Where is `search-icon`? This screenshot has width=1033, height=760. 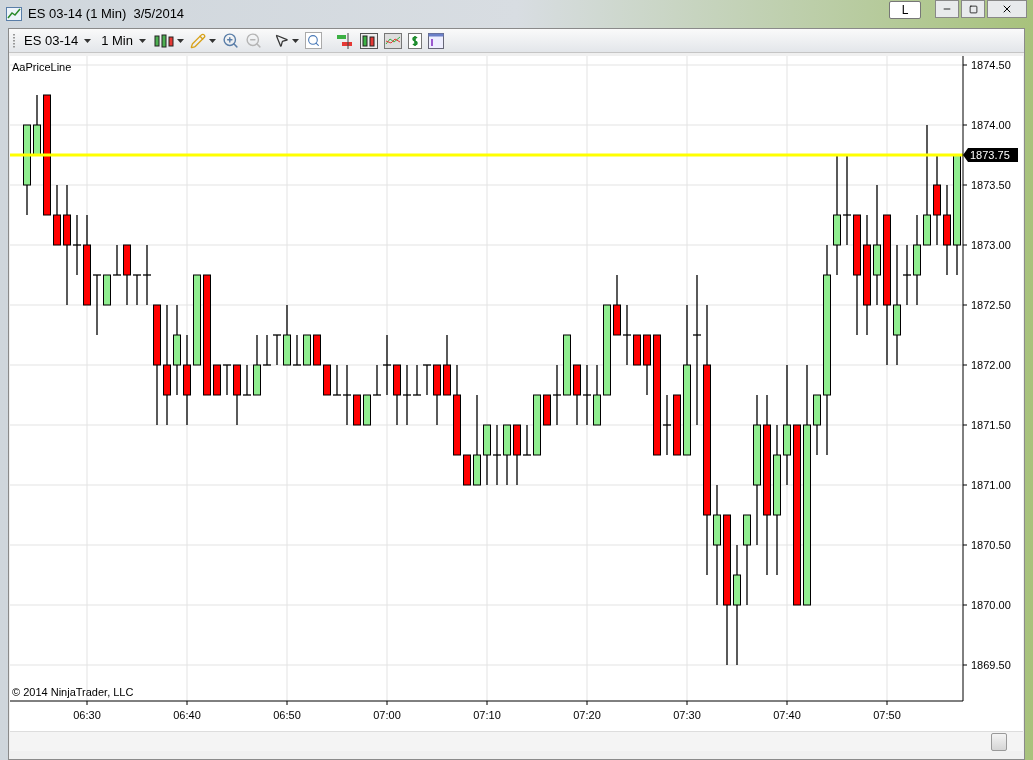 search-icon is located at coordinates (313, 40).